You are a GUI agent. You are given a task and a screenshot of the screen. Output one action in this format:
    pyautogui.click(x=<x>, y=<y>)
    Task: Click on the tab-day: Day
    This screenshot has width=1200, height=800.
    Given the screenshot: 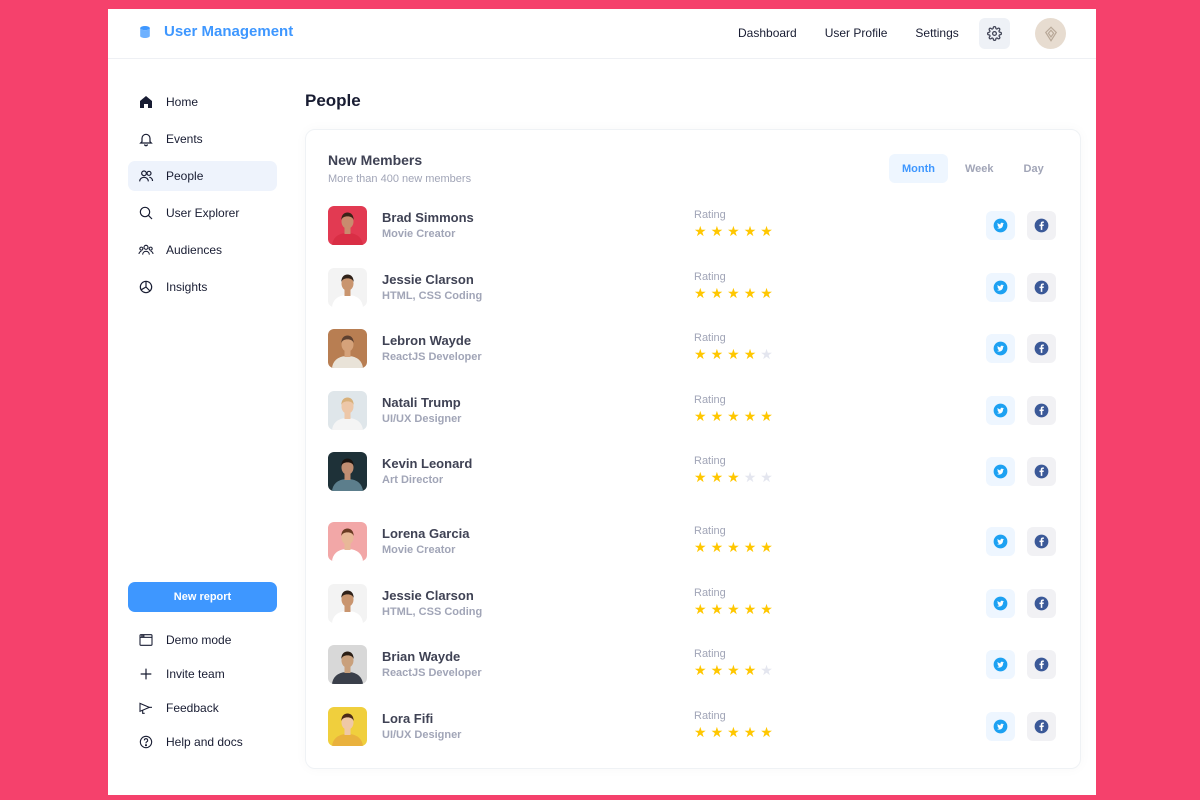 What is the action you would take?
    pyautogui.click(x=1034, y=168)
    